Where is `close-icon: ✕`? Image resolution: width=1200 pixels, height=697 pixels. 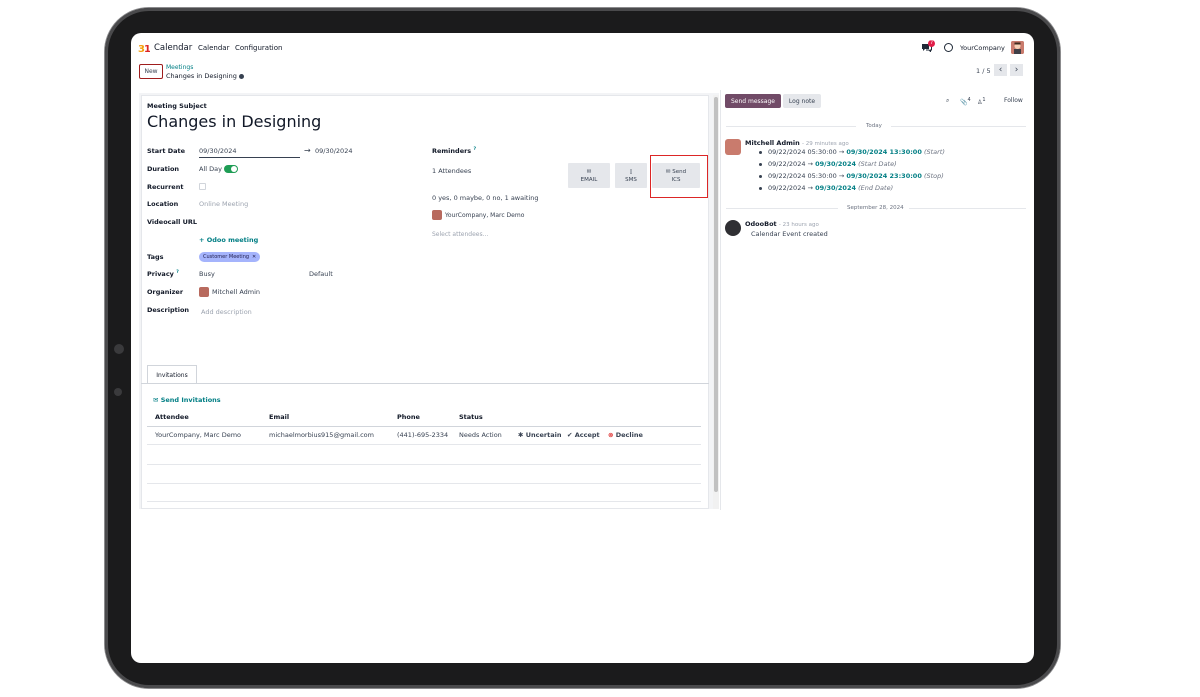
close-icon: ✕ is located at coordinates (254, 257).